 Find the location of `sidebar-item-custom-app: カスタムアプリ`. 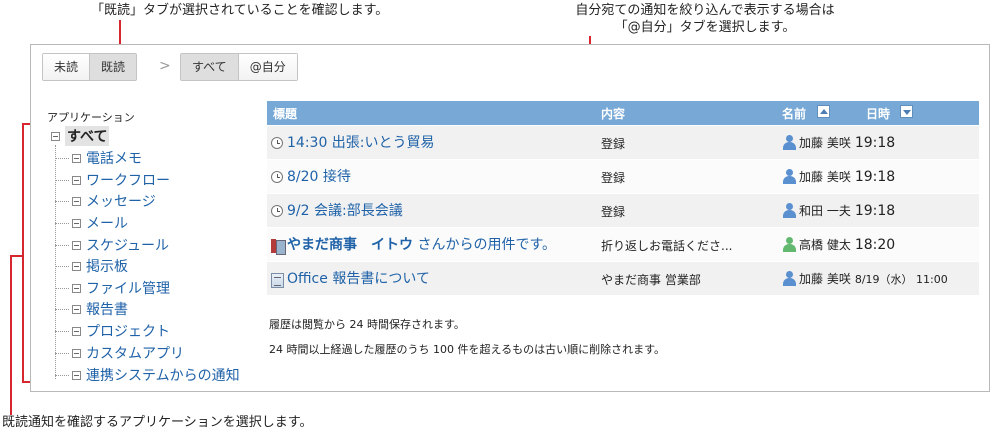

sidebar-item-custom-app: カスタムアプリ is located at coordinates (119, 353).